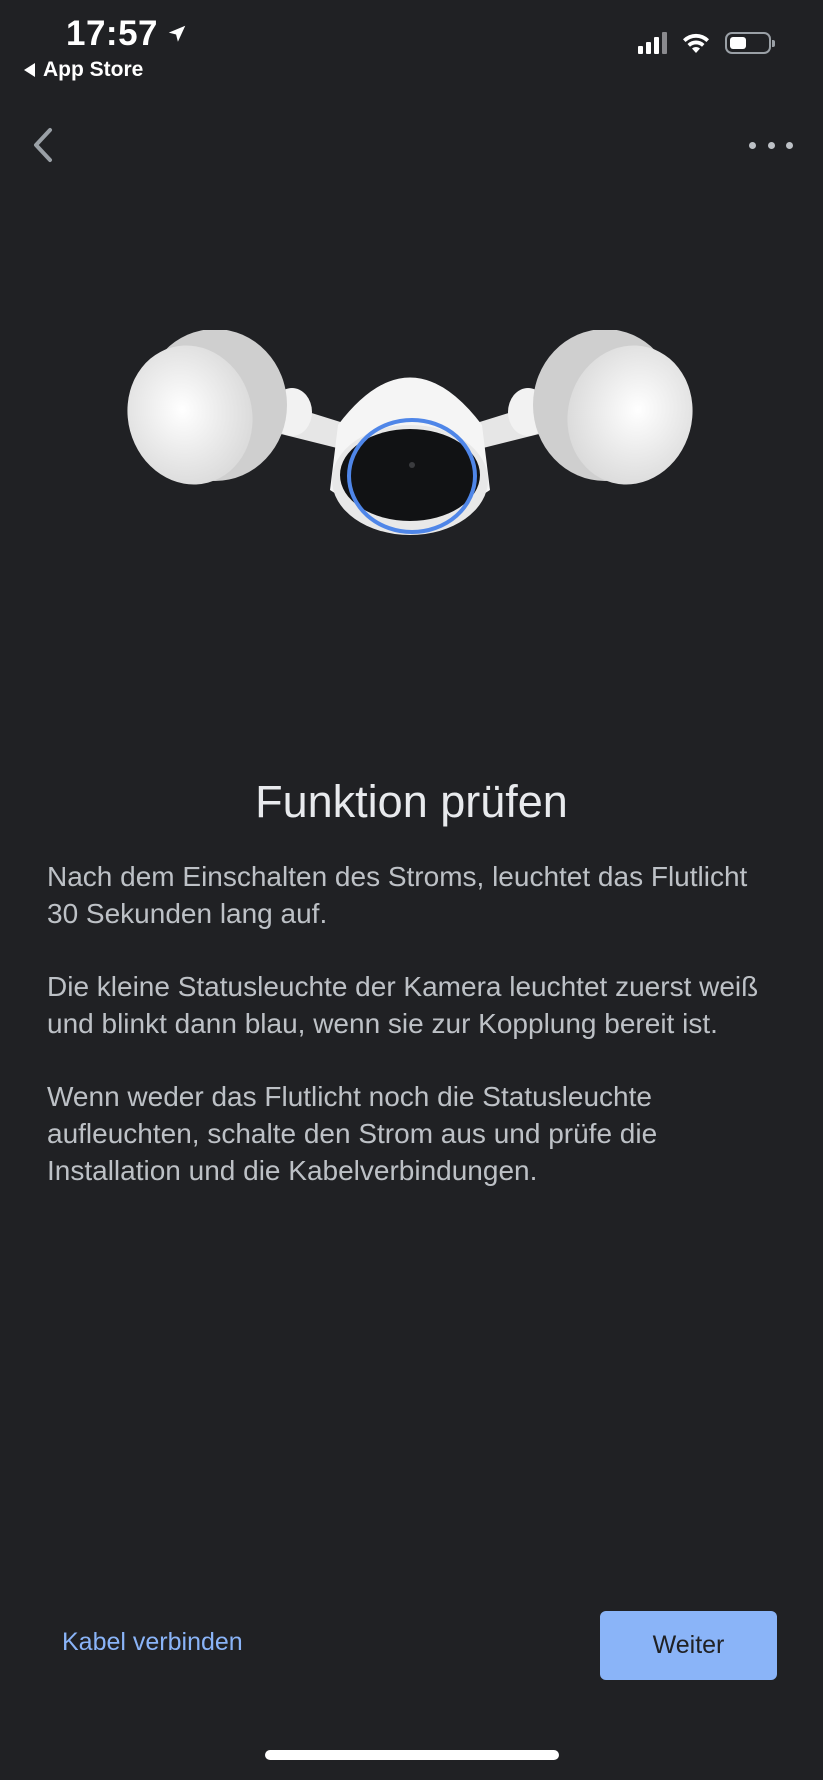 Image resolution: width=823 pixels, height=1780 pixels. I want to click on status-indicators, so click(706, 43).